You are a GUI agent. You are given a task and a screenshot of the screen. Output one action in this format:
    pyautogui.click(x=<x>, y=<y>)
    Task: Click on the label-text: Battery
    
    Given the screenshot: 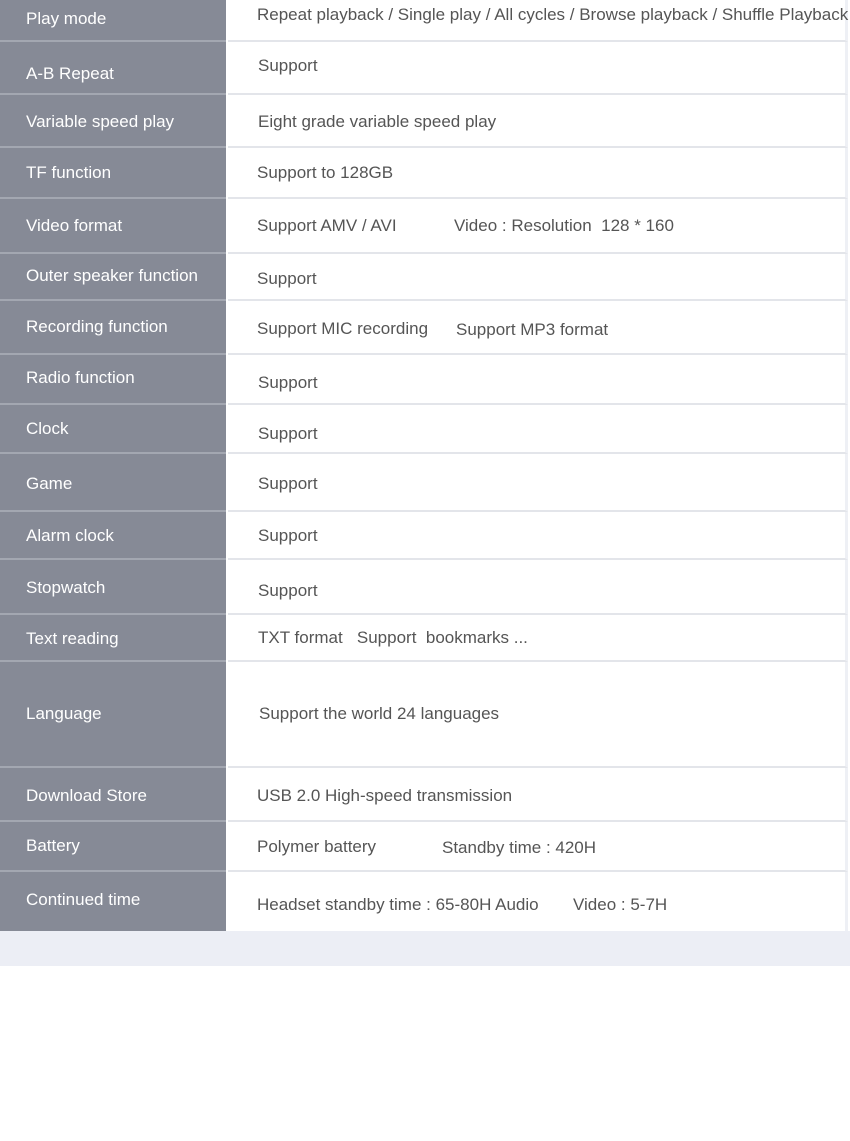 What is the action you would take?
    pyautogui.click(x=53, y=845)
    